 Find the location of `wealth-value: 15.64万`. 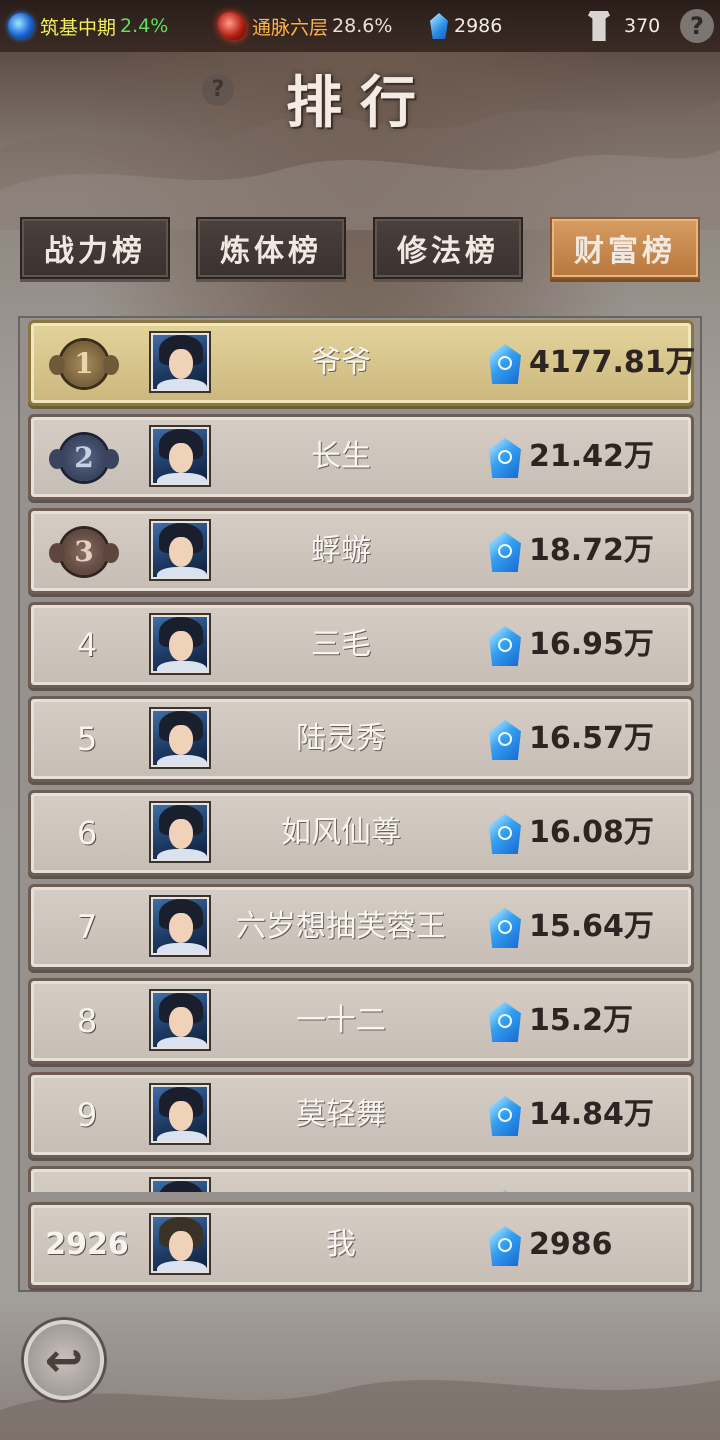

wealth-value: 15.64万 is located at coordinates (591, 926).